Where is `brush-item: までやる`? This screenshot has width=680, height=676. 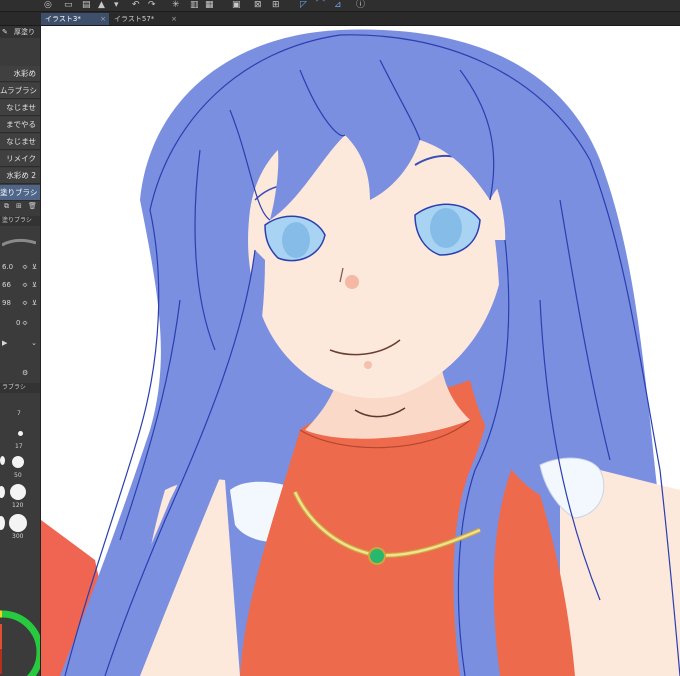 brush-item: までやる is located at coordinates (20, 125).